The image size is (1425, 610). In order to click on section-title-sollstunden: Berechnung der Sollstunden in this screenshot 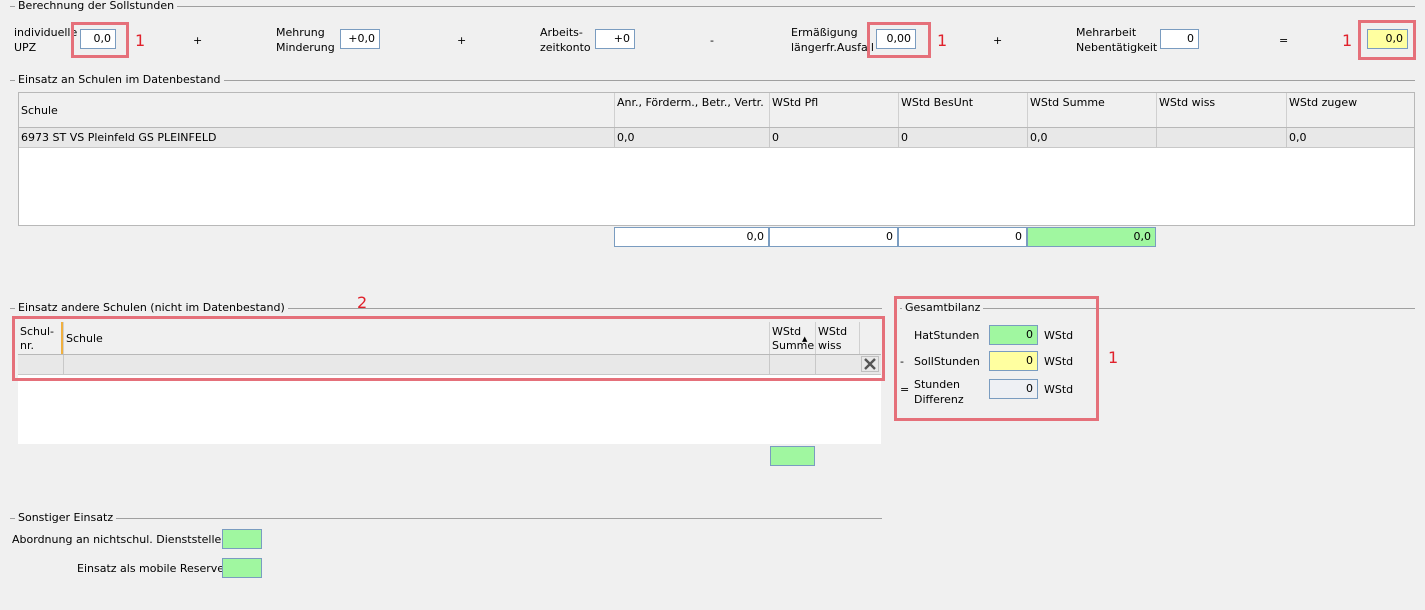, I will do `click(96, 6)`.